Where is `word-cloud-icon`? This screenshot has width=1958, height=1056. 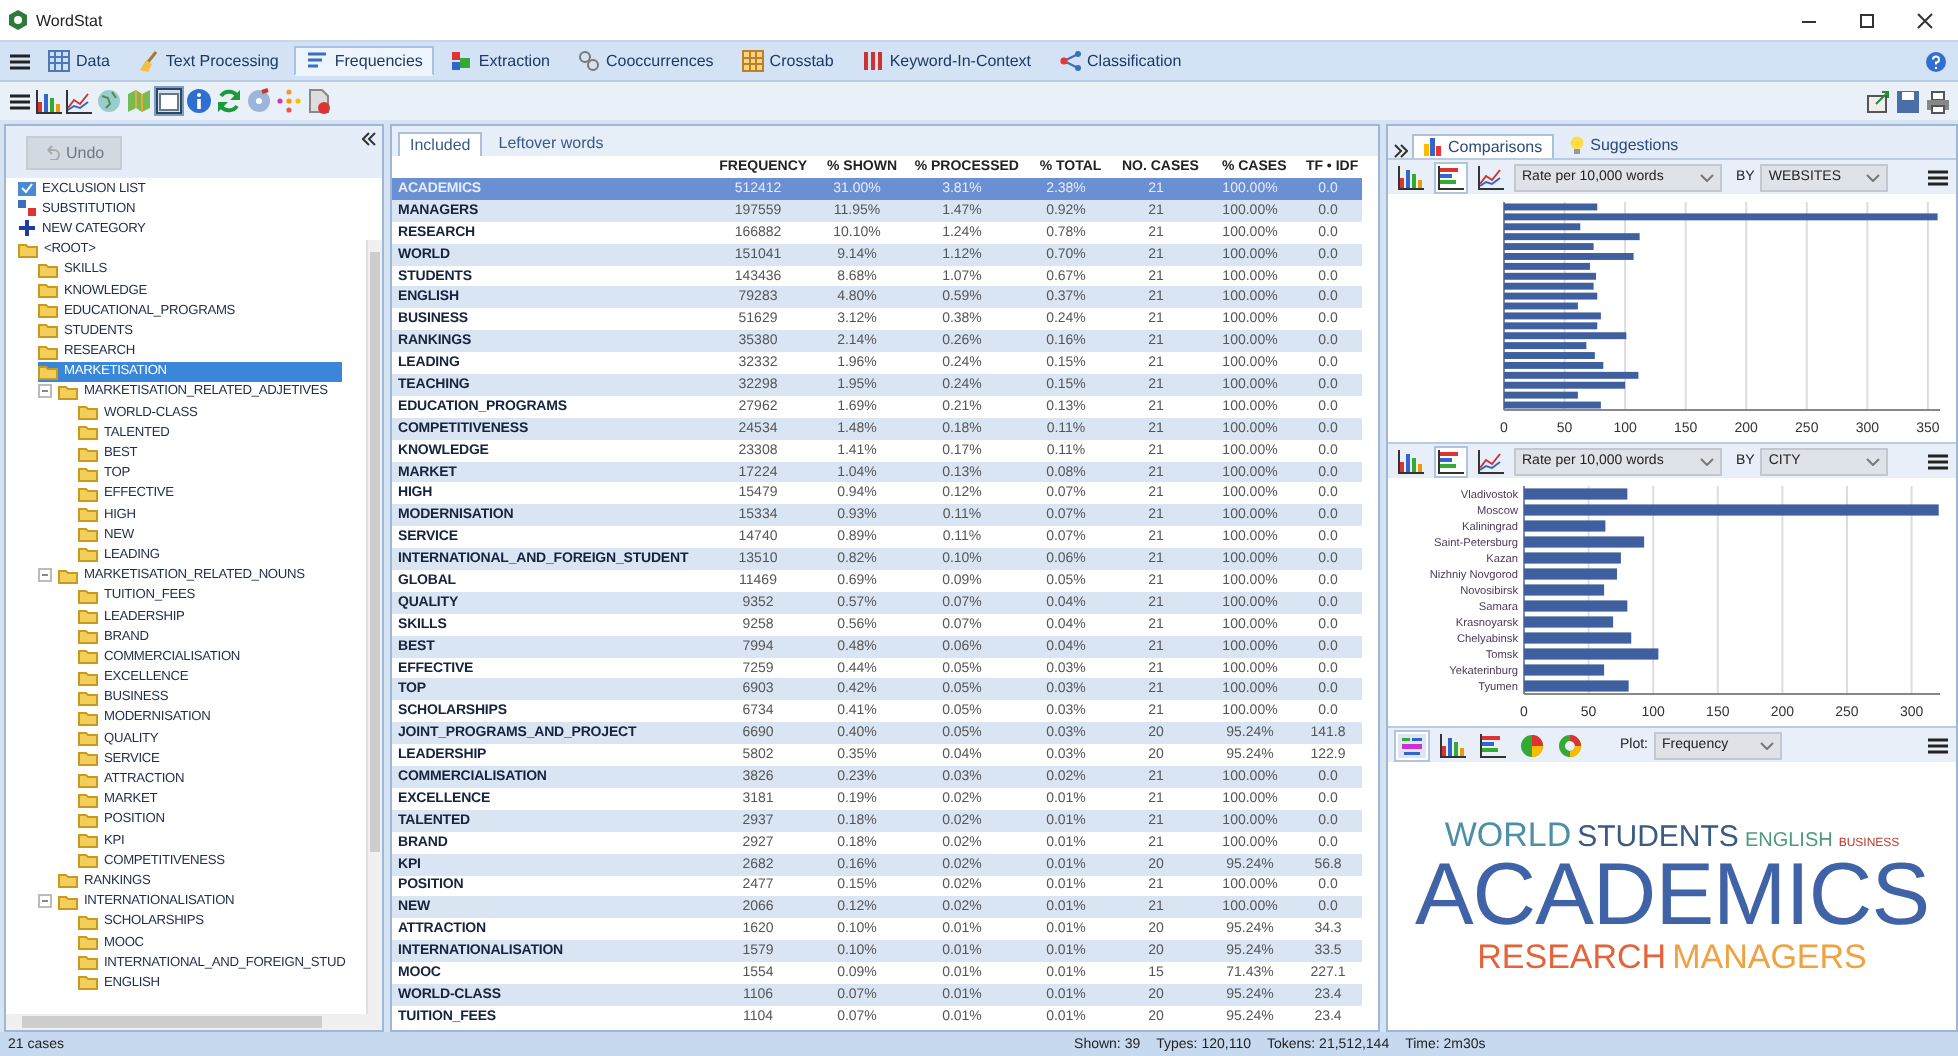 word-cloud-icon is located at coordinates (1412, 745).